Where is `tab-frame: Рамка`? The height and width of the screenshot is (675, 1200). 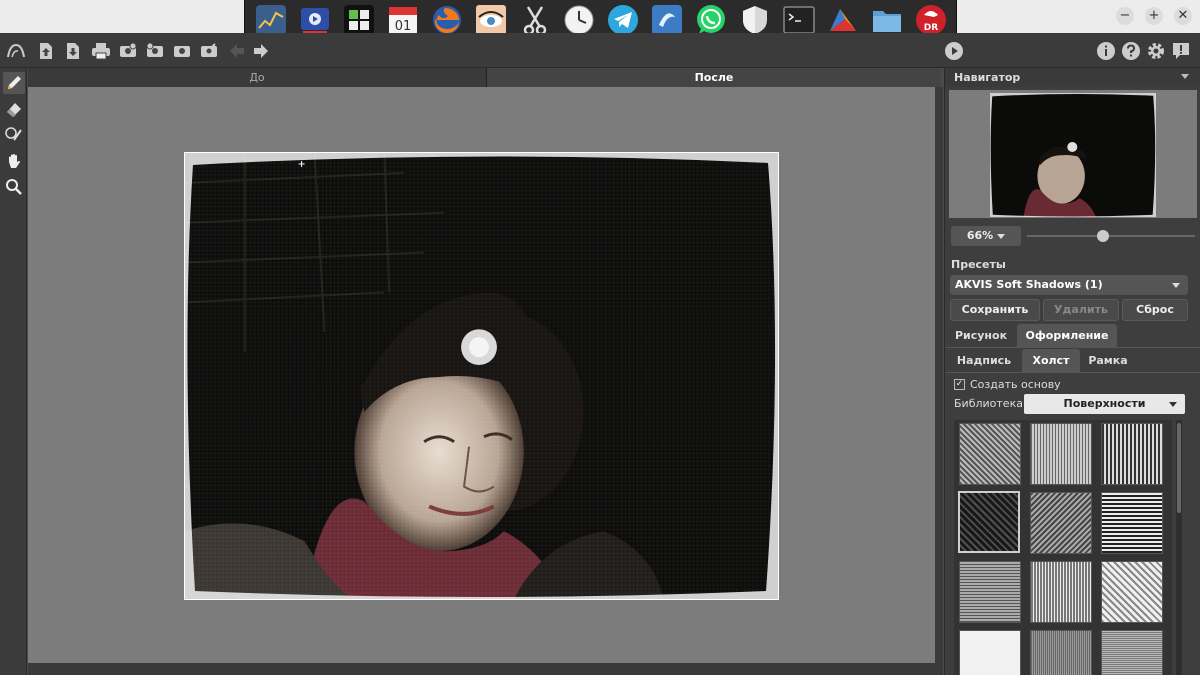
tab-frame: Рамка is located at coordinates (1108, 361).